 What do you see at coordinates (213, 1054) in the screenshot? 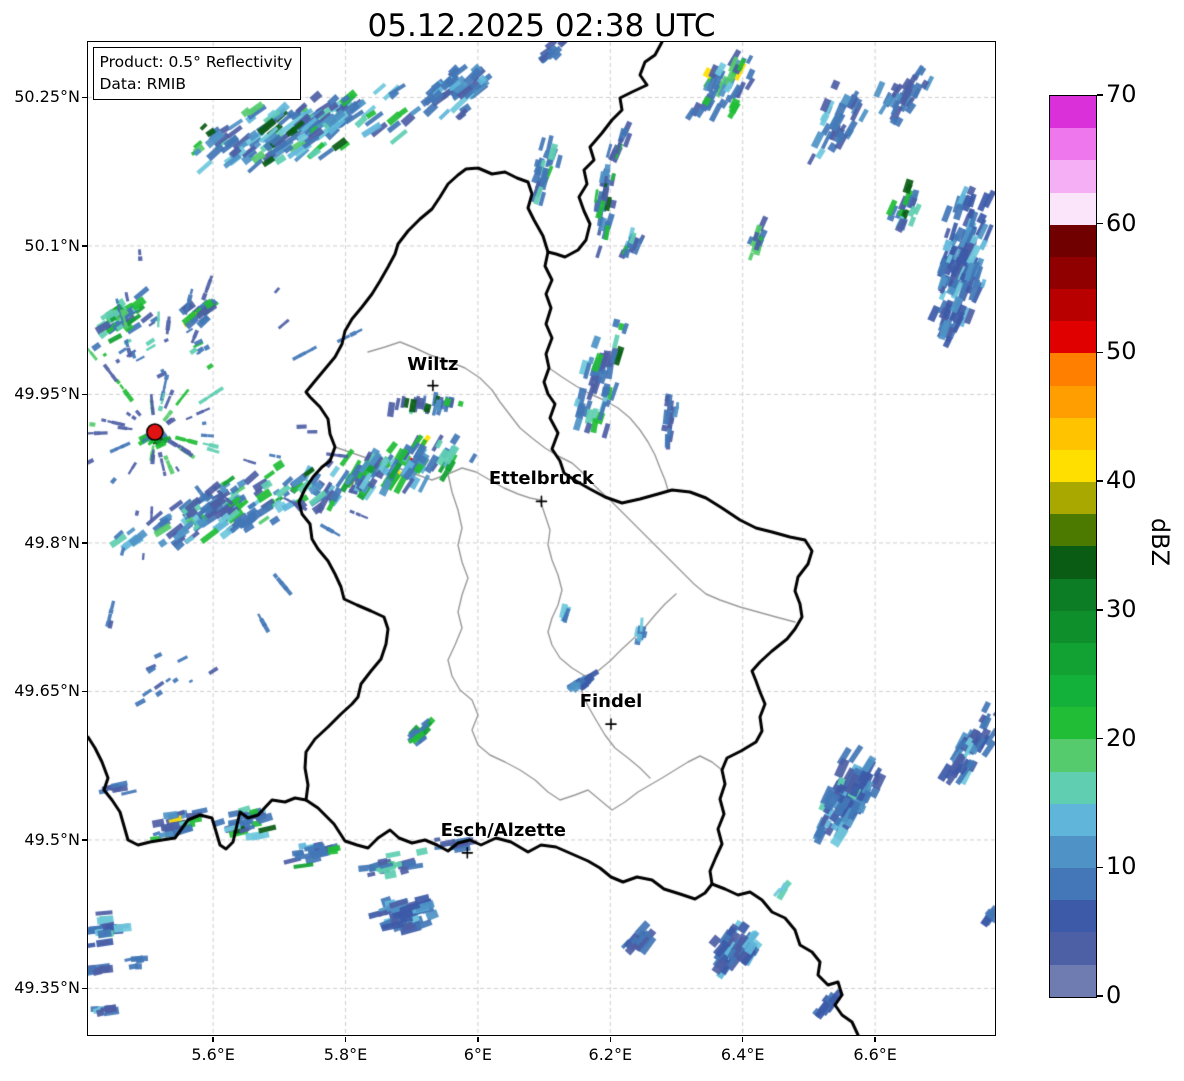
I see `x-tick-label: 5.6°E` at bounding box center [213, 1054].